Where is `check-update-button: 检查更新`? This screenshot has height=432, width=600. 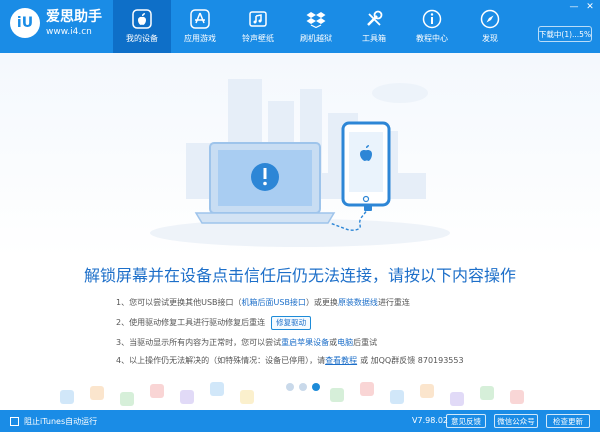
check-update-button: 检查更新 is located at coordinates (568, 421).